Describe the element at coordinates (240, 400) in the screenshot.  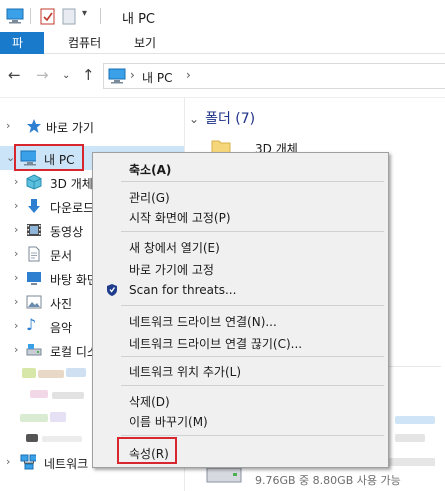
I see `menu-item-delete: 삭제(D)` at that location.